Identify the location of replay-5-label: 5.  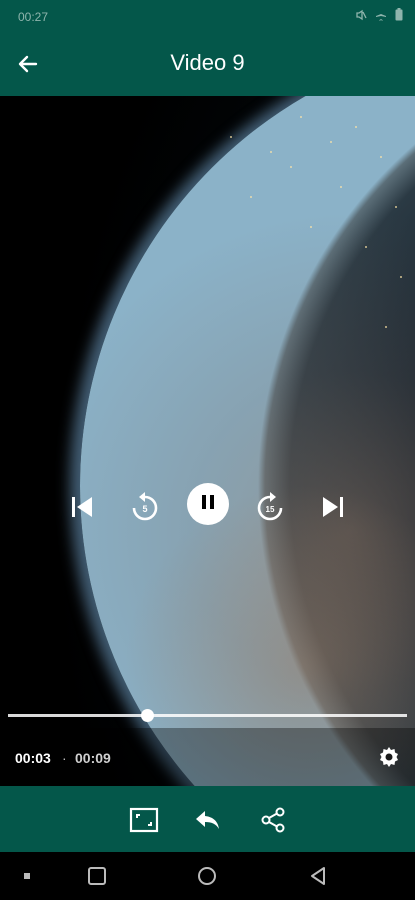
(144, 509).